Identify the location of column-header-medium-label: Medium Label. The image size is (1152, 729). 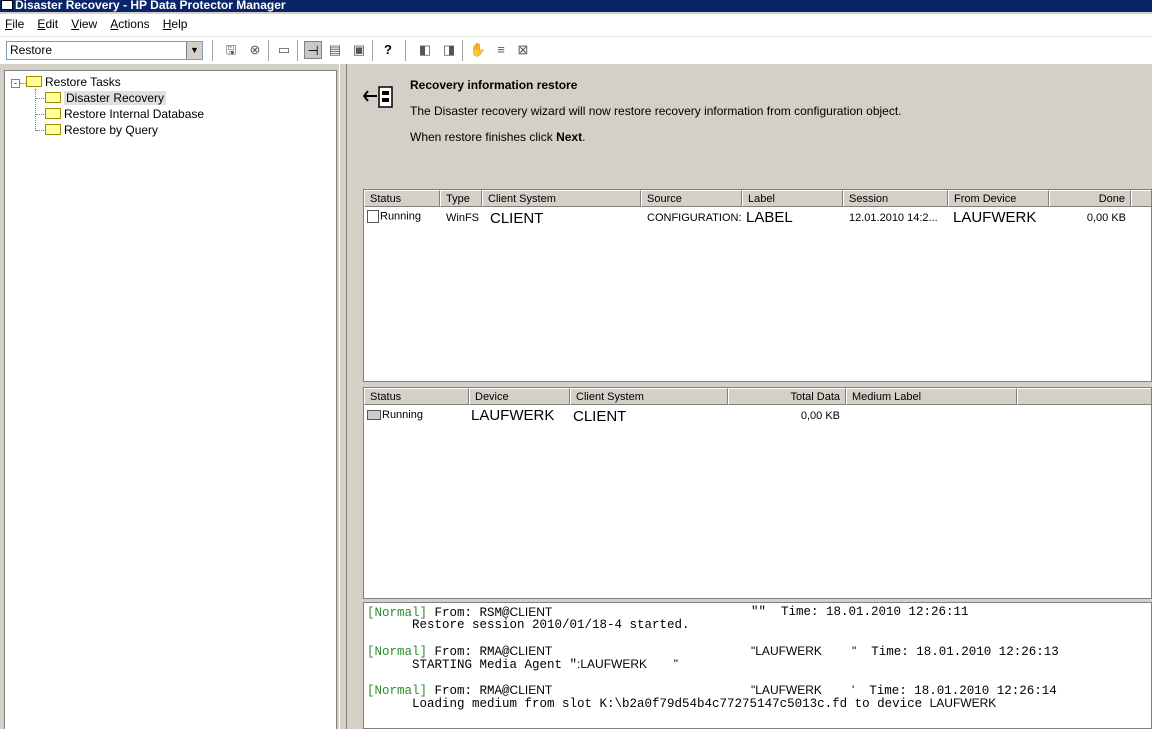
(931, 396).